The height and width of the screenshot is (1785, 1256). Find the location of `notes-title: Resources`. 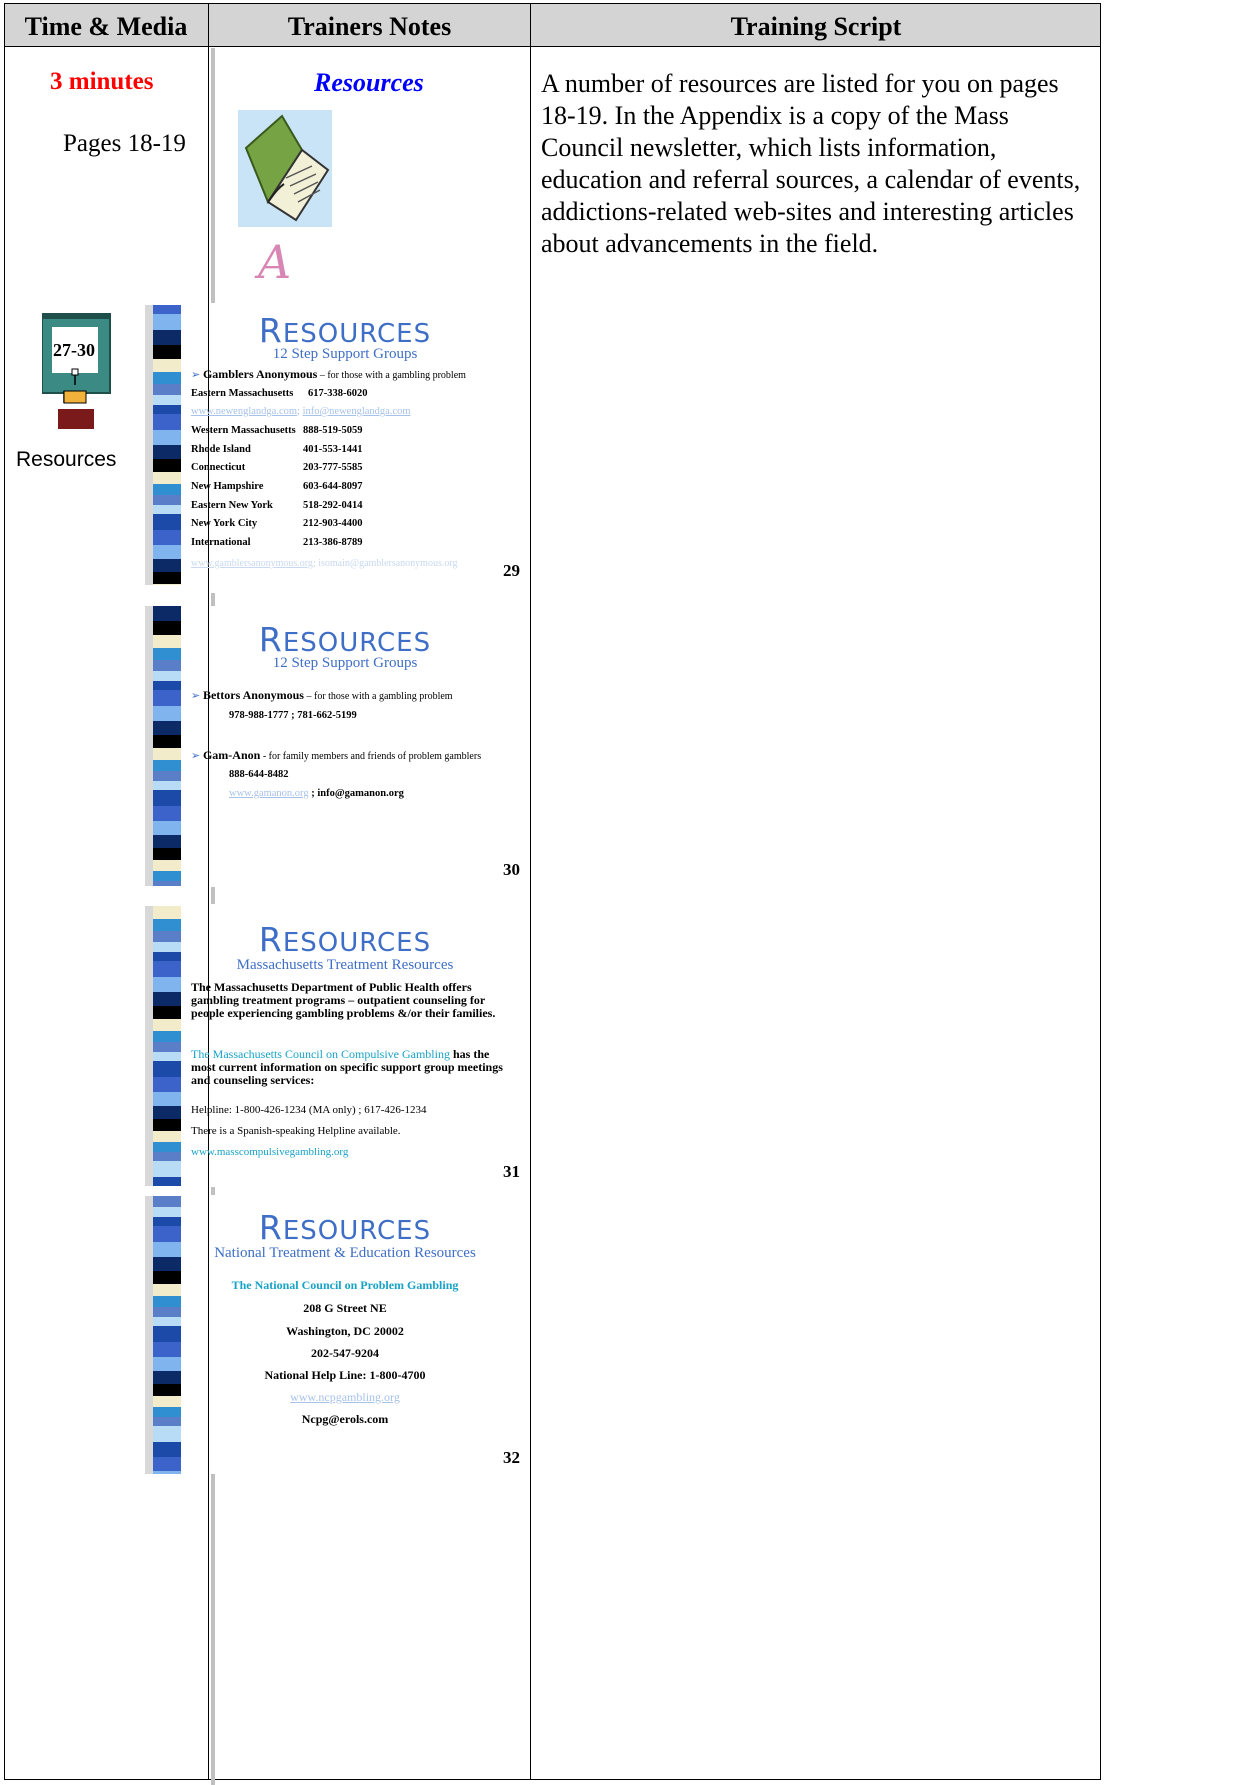

notes-title: Resources is located at coordinates (369, 82).